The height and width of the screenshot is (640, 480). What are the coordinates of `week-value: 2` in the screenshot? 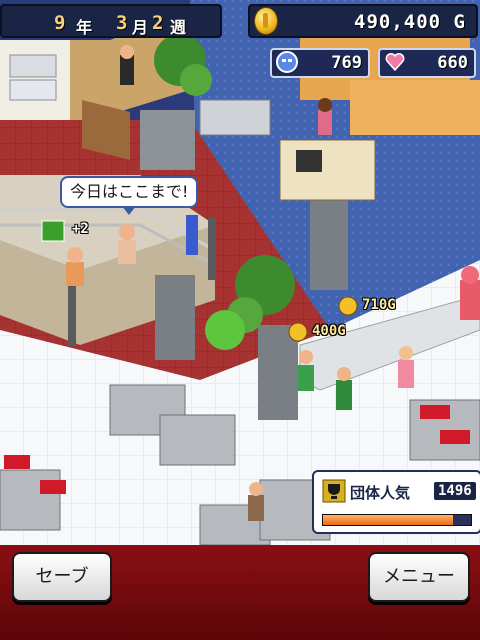 It's located at (158, 23).